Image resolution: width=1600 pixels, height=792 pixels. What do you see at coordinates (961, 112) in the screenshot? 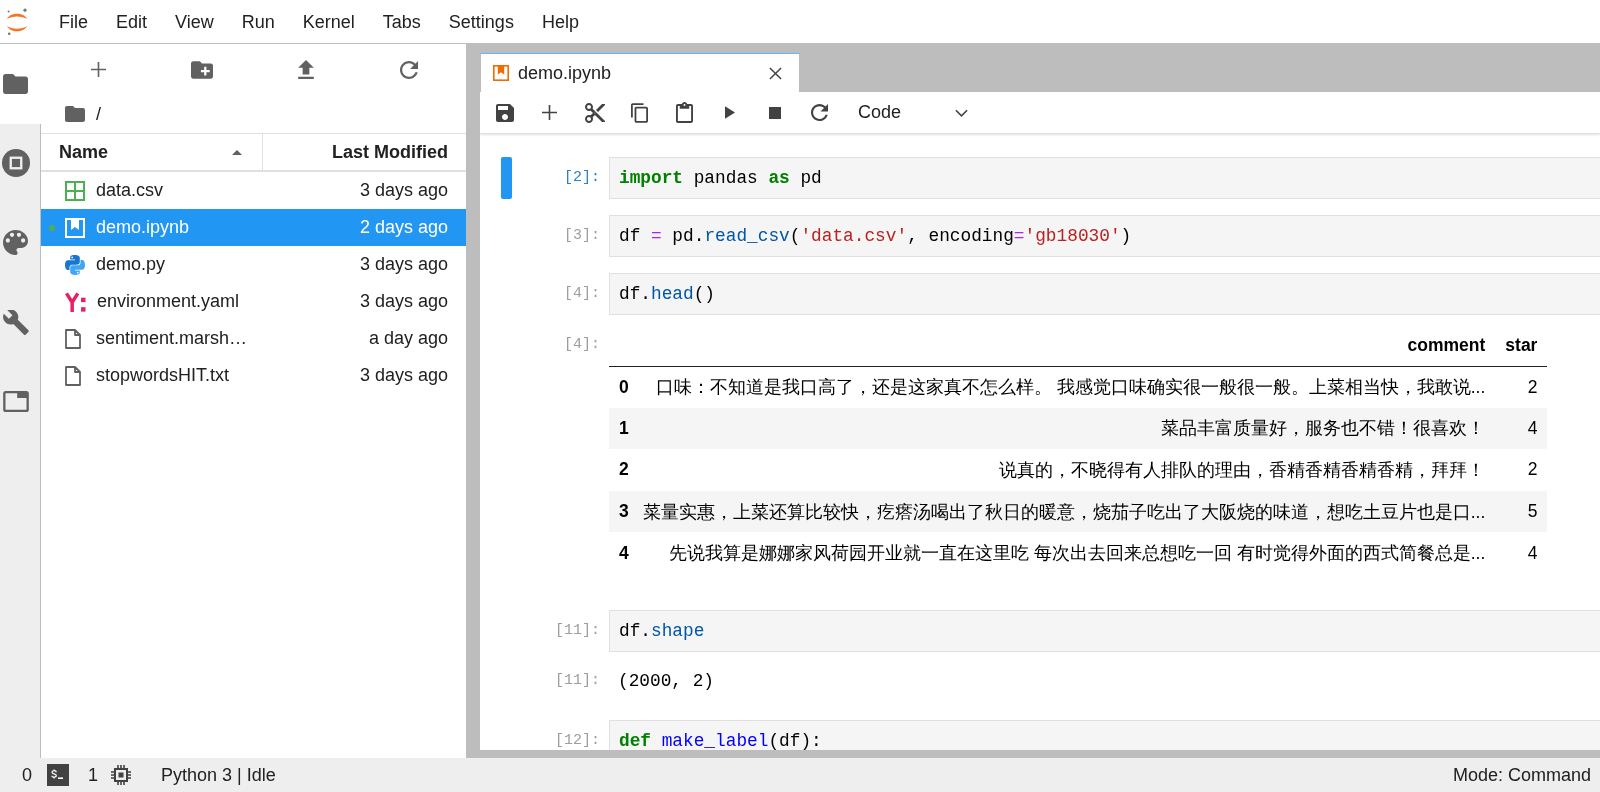
I see `chevron-down-icon` at bounding box center [961, 112].